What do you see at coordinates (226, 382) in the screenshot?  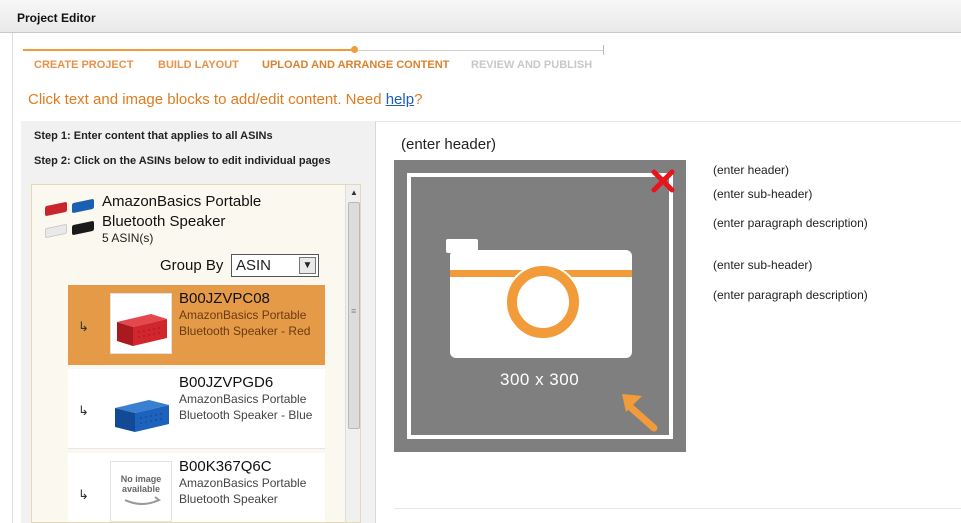 I see `asin-code: B00JZVPGD6` at bounding box center [226, 382].